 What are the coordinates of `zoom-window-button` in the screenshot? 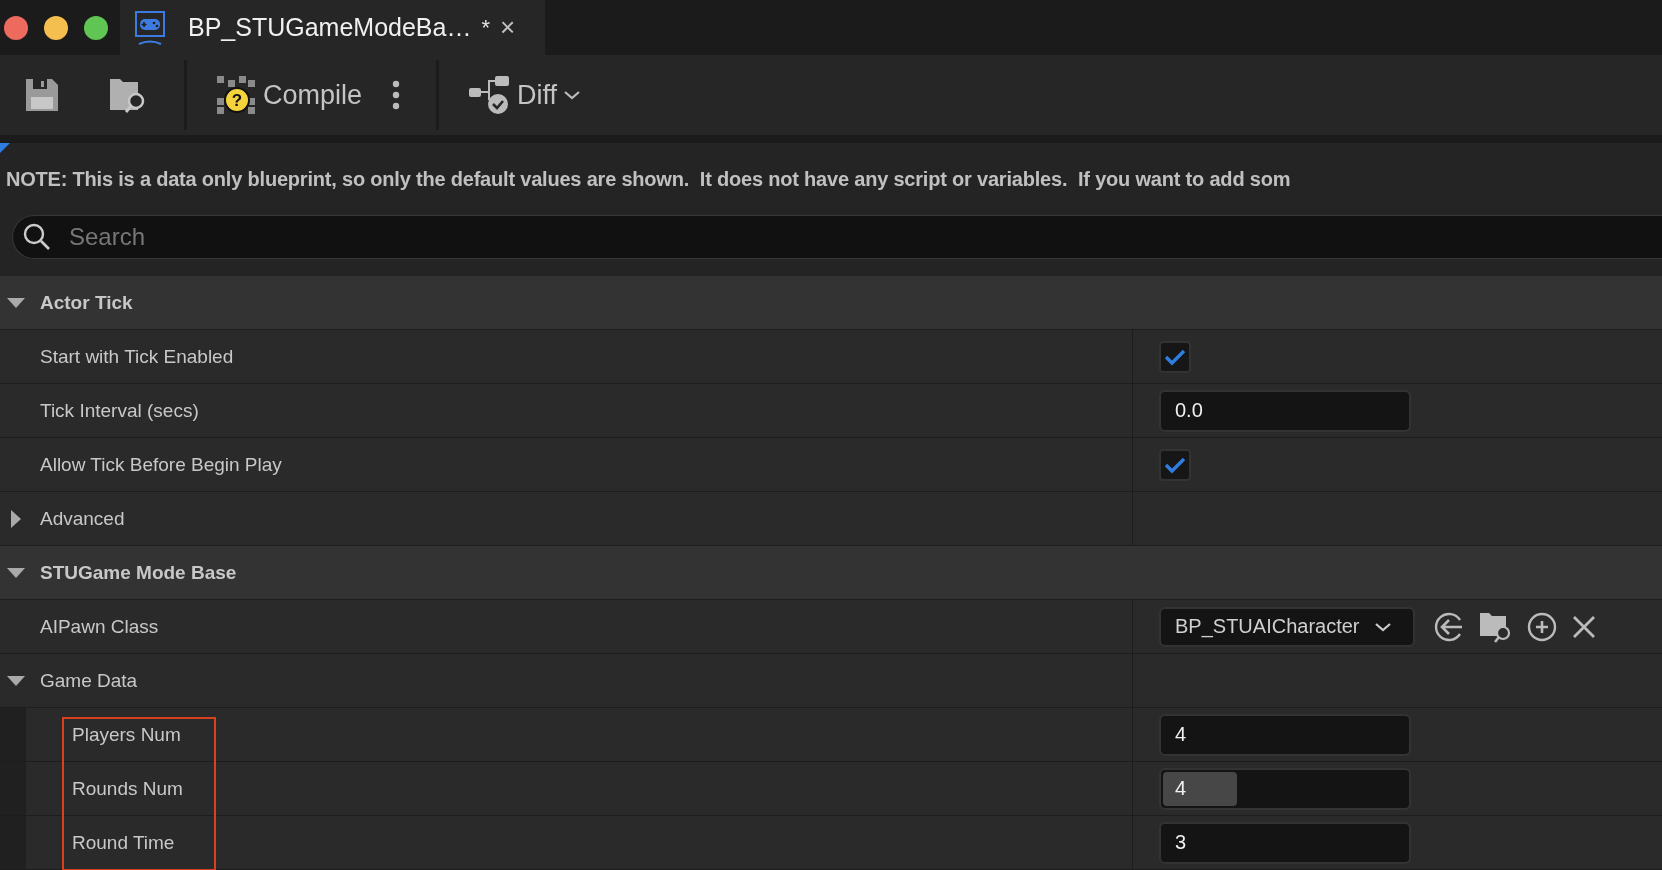 It's located at (96, 27).